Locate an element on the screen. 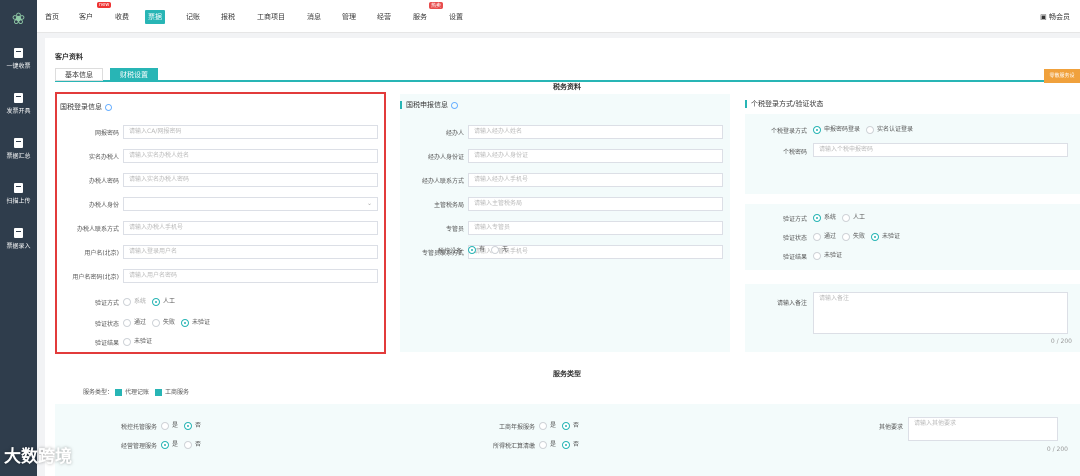 The width and height of the screenshot is (1080, 476). user-menu: ▣ 畅会员 is located at coordinates (1055, 17).